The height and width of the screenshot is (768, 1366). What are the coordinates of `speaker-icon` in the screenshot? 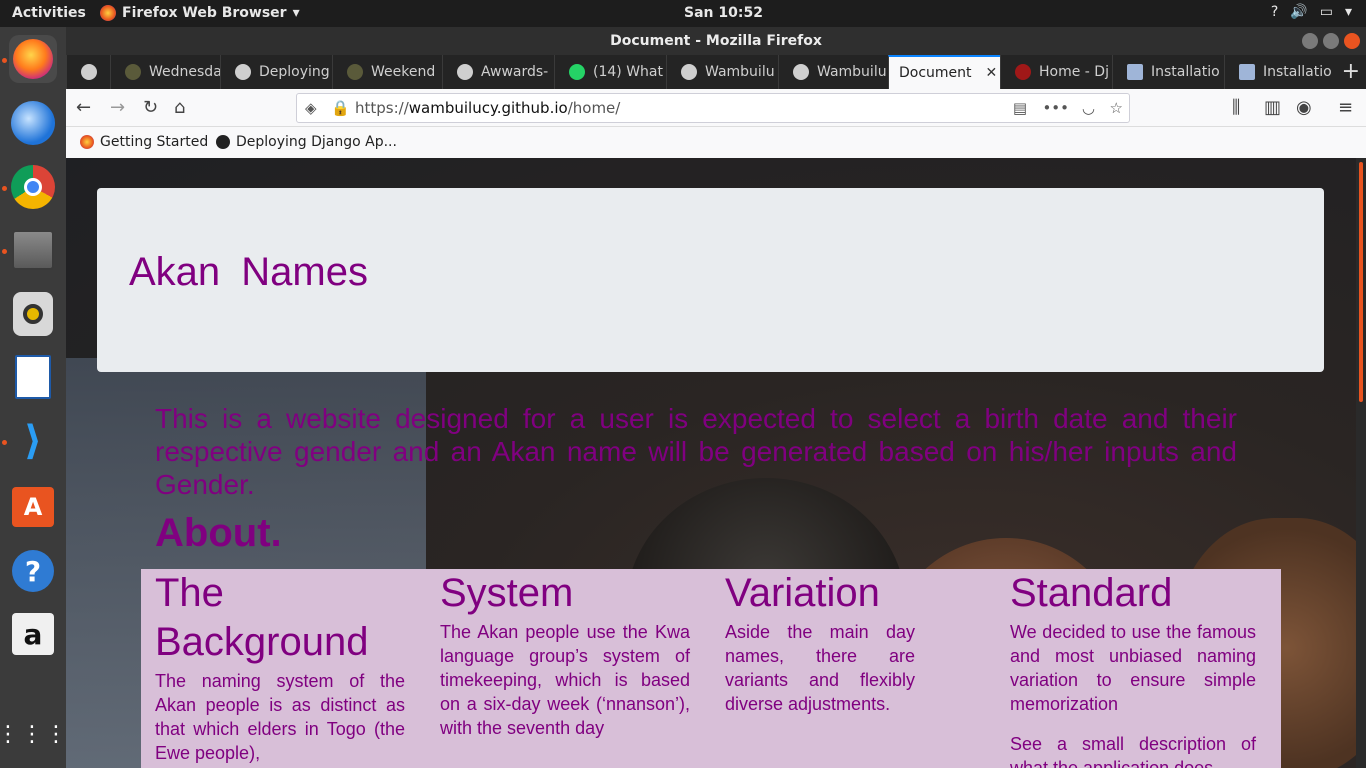 It's located at (33, 314).